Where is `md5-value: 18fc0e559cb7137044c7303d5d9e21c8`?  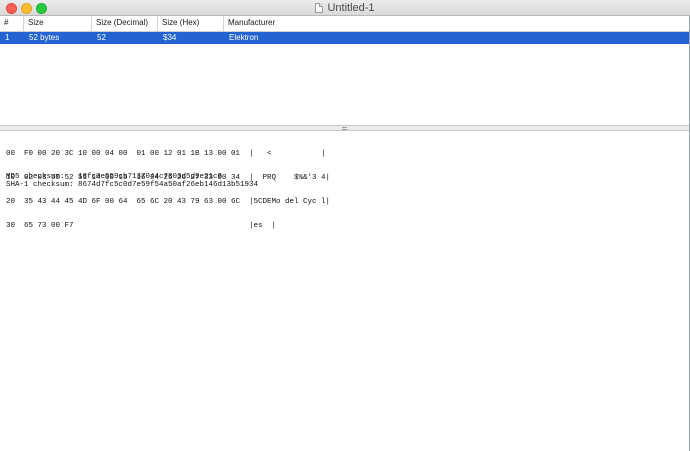 md5-value: 18fc0e559cb7137044c7303d5d9e21c8 is located at coordinates (150, 177).